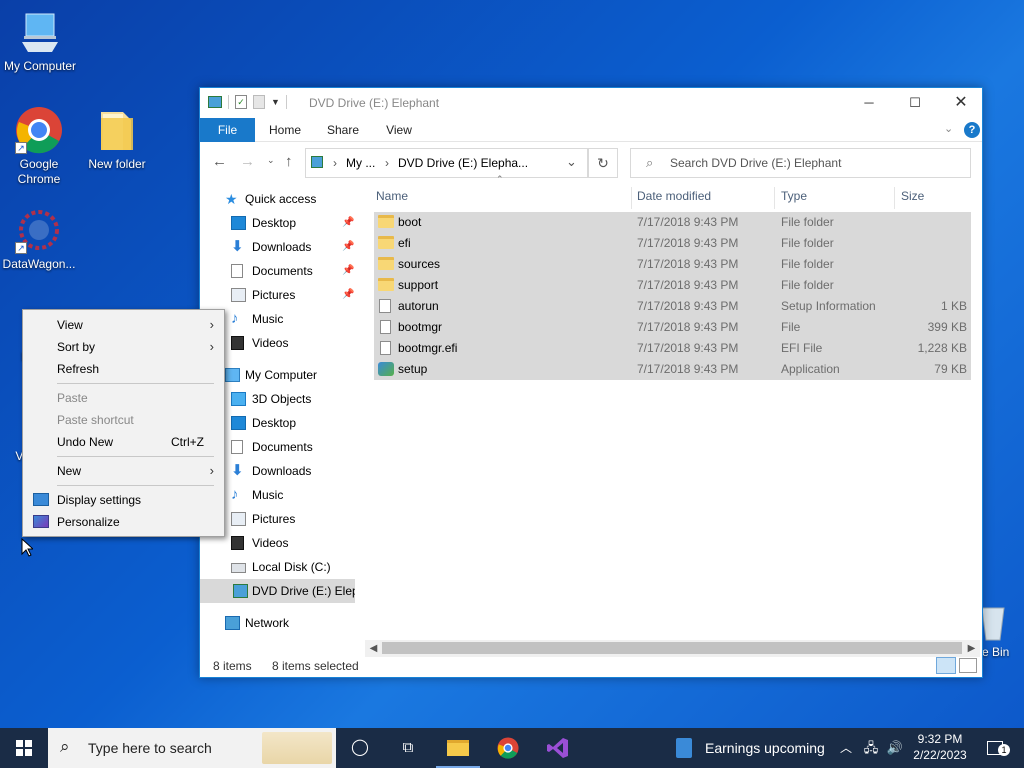 This screenshot has height=768, width=1024. What do you see at coordinates (915, 103) in the screenshot?
I see `maximize-button: ☐` at bounding box center [915, 103].